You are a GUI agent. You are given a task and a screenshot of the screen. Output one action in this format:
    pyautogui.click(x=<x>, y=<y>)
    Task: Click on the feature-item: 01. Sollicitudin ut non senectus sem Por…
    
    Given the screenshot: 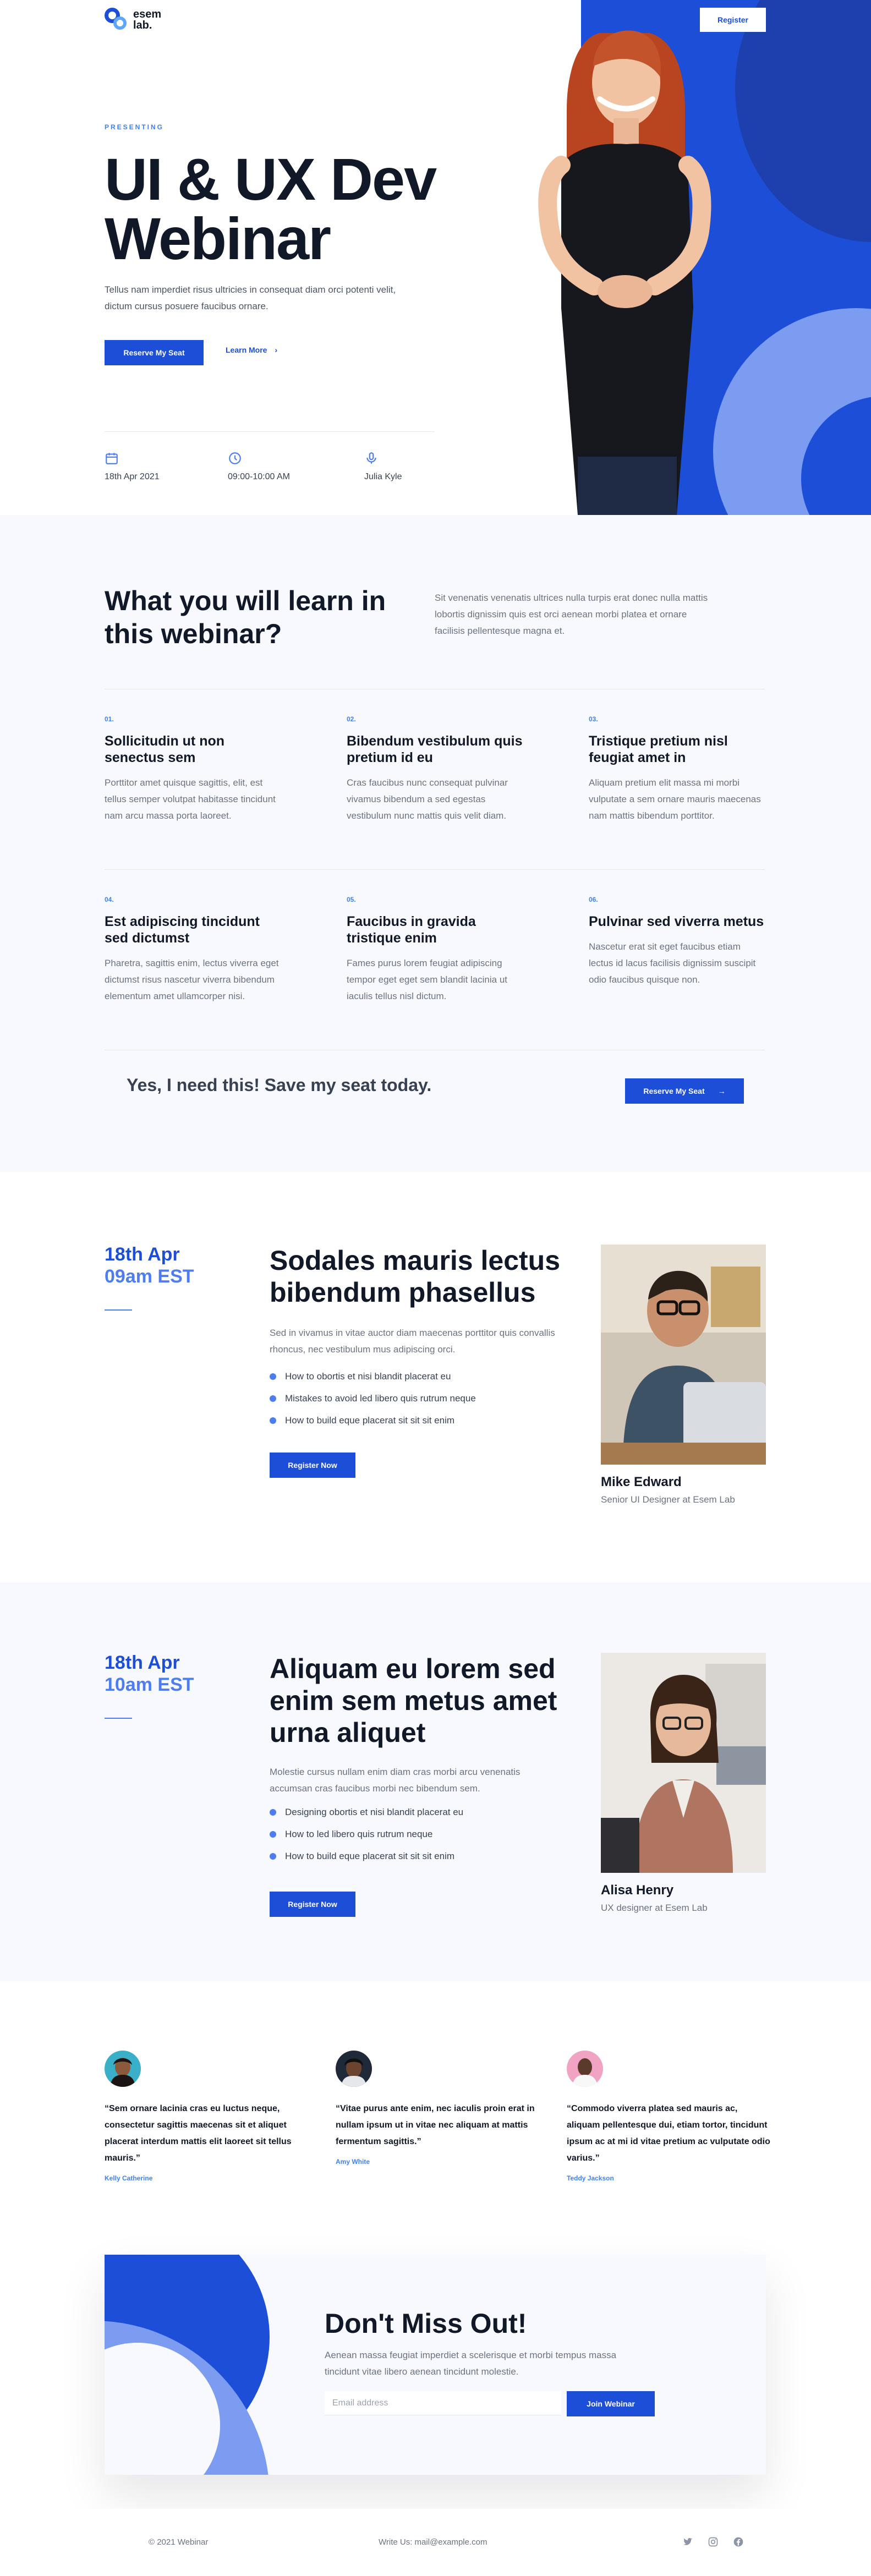 What is the action you would take?
    pyautogui.click(x=193, y=769)
    